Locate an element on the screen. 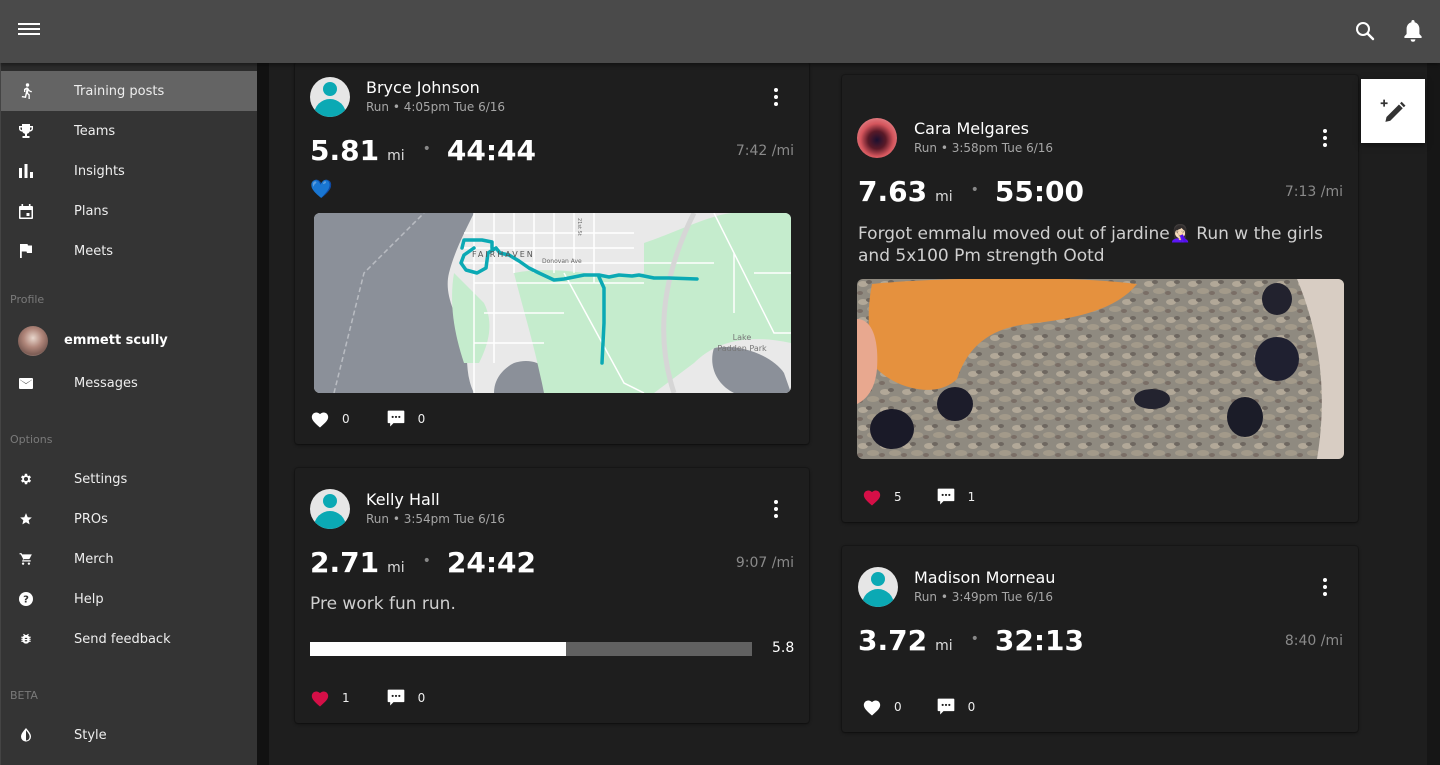 The height and width of the screenshot is (765, 1440). gear-icon is located at coordinates (26, 479).